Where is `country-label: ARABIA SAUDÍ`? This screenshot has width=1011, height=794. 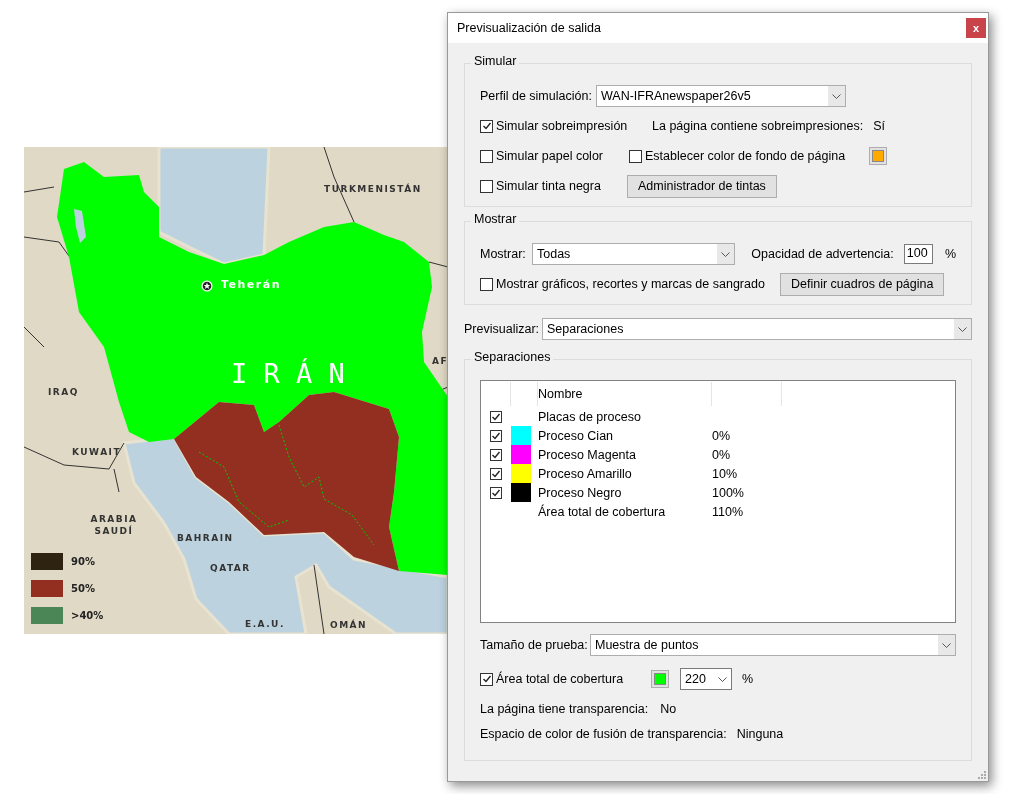
country-label: ARABIA SAUDÍ is located at coordinates (114, 525).